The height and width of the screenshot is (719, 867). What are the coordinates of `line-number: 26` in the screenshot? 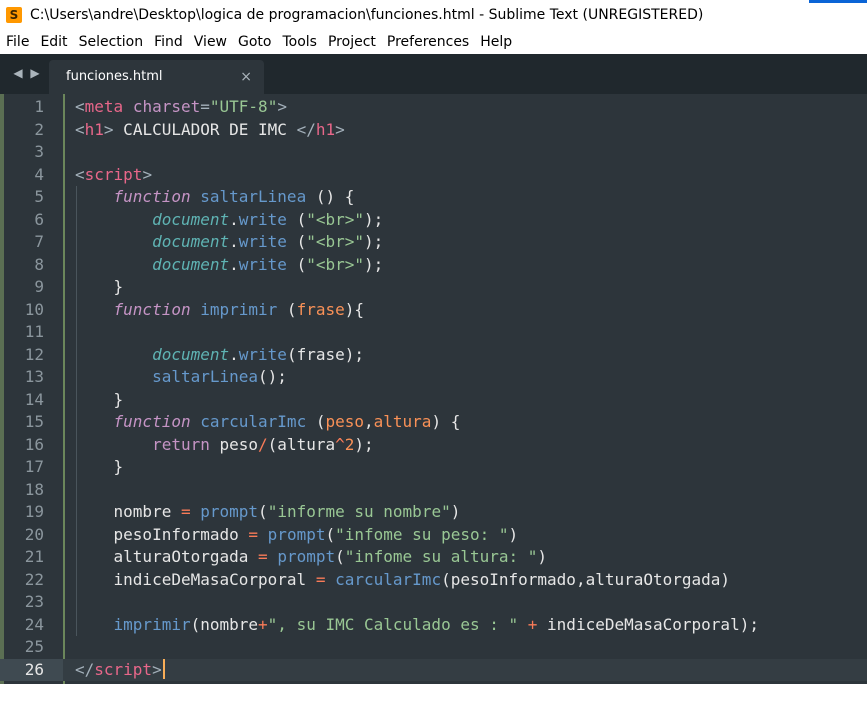 It's located at (22, 669).